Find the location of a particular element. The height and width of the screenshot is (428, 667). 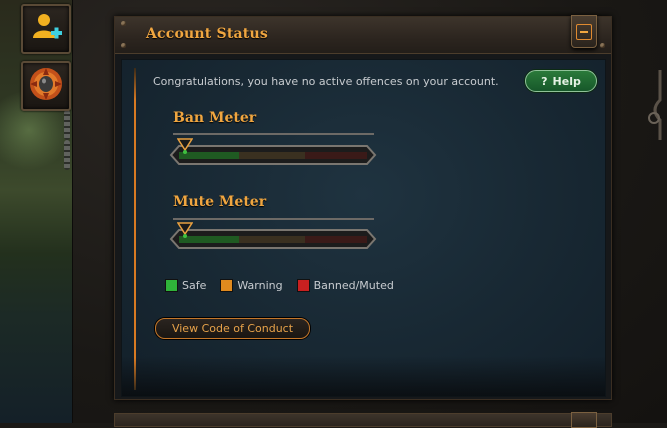

legend-item-safe: Safe is located at coordinates (185, 285).